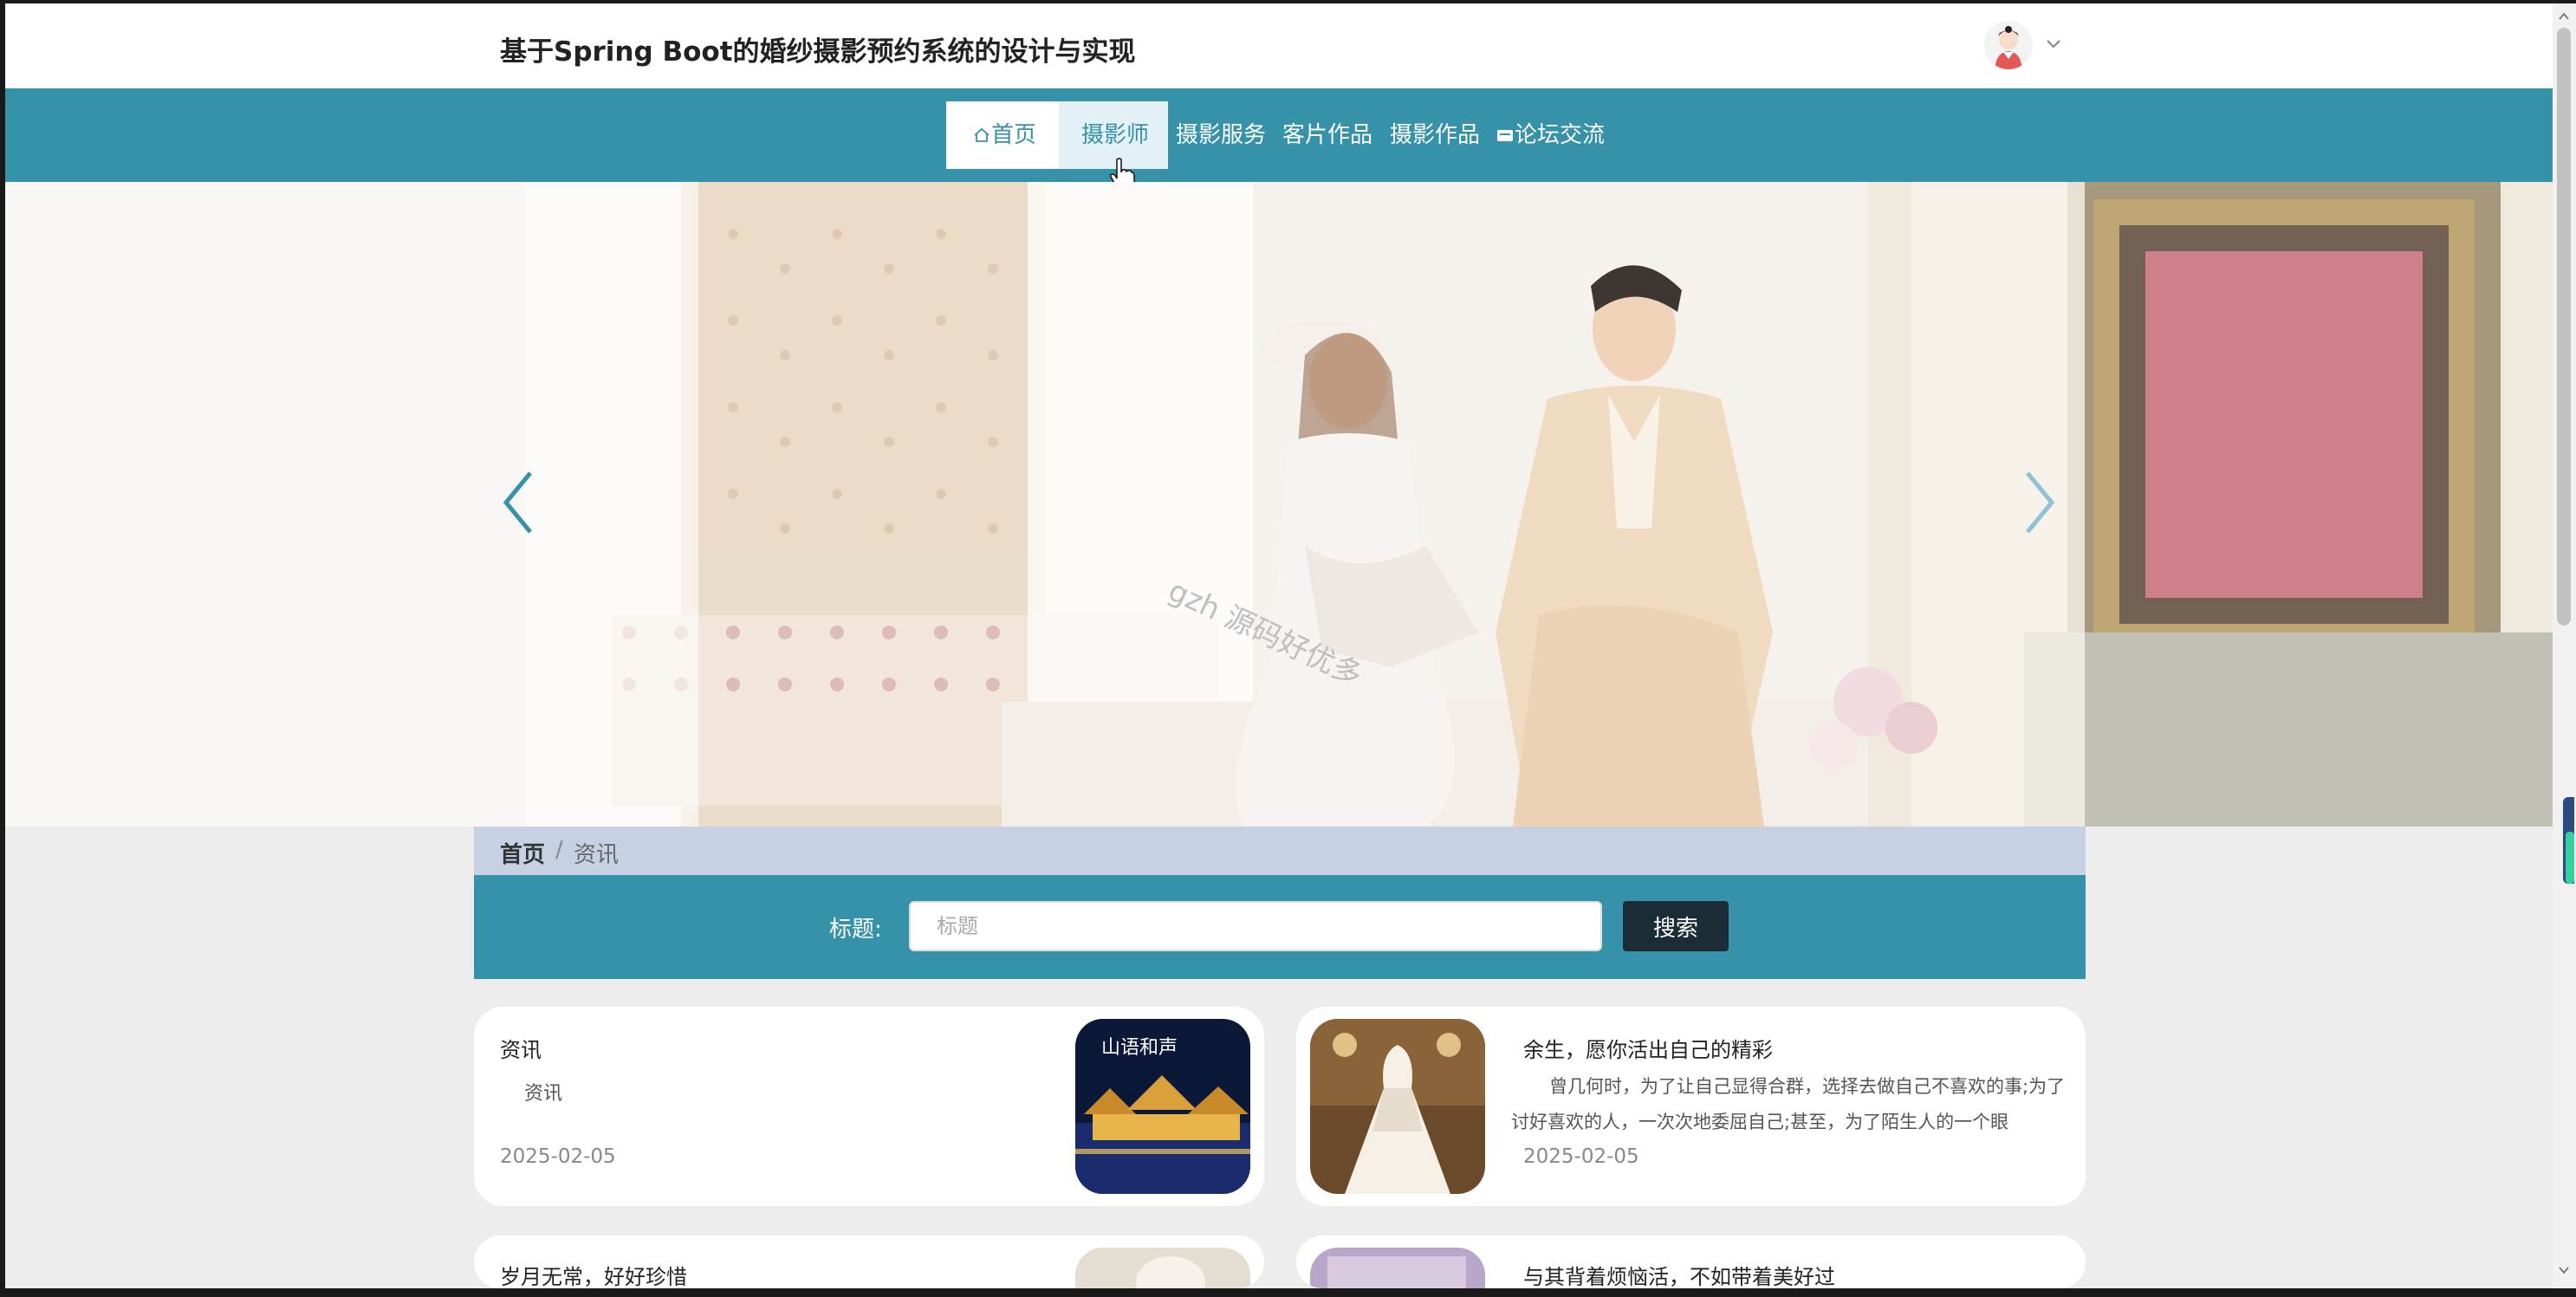  I want to click on news-card: 资讯 资讯 2025-02-05 山语和声, so click(869, 1106).